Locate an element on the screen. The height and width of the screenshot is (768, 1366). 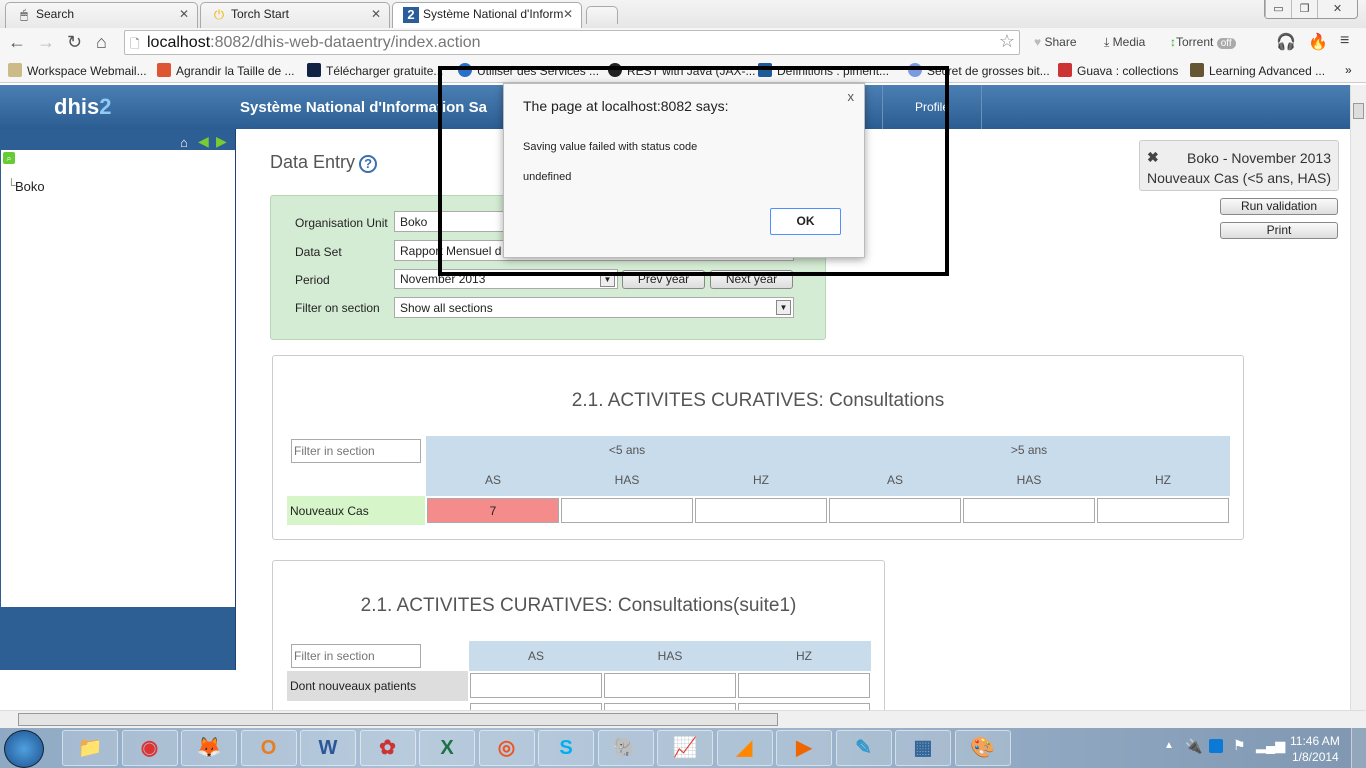
taskbar-word-icon: W is located at coordinates (328, 748).